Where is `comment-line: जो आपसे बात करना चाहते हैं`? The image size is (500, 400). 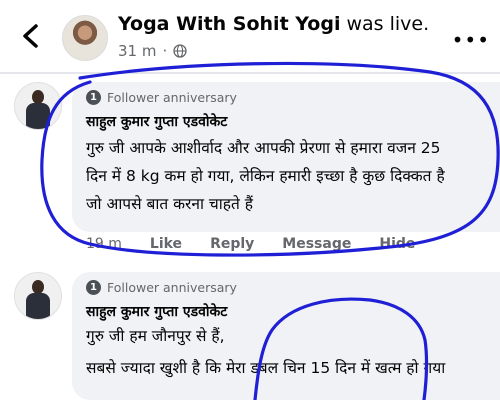
comment-line: जो आपसे बात करना चाहते हैं is located at coordinates (169, 204).